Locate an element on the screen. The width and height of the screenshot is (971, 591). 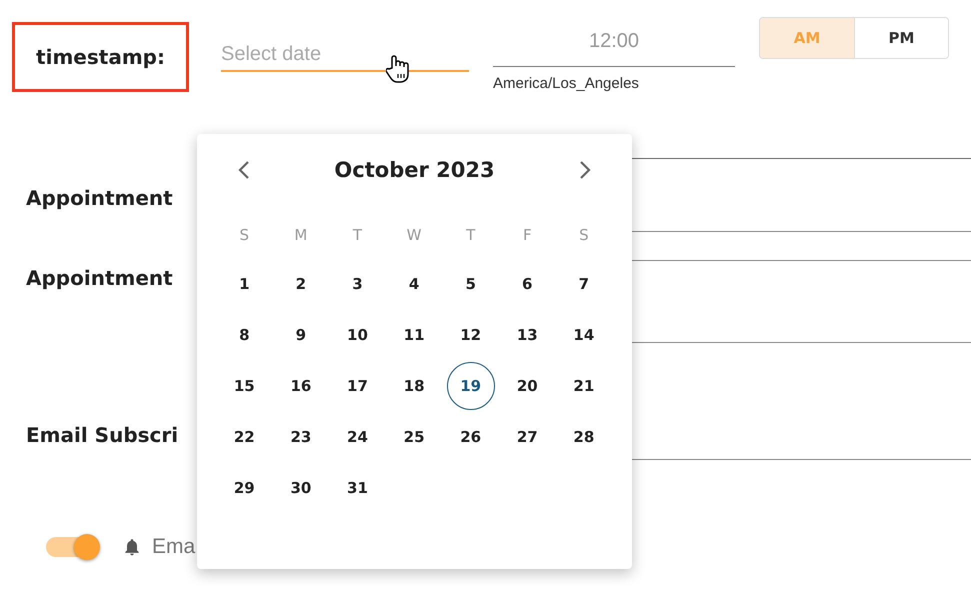
weekday-label: M is located at coordinates (300, 235).